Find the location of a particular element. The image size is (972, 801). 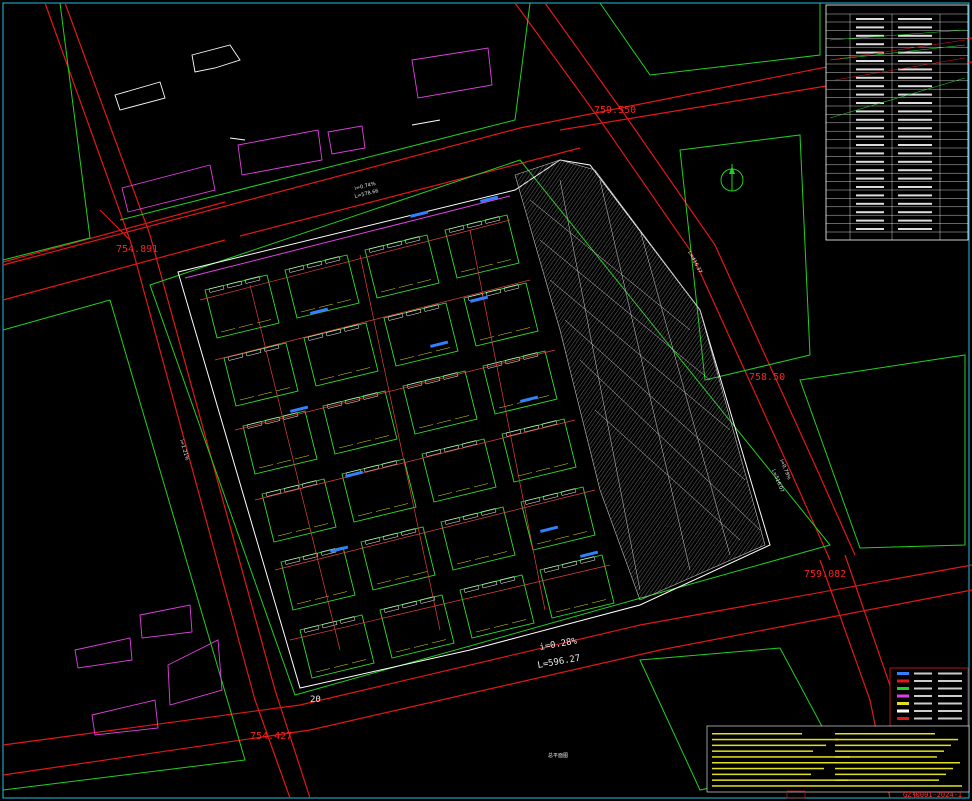

length-bottom: L=596.27 is located at coordinates (559, 662).